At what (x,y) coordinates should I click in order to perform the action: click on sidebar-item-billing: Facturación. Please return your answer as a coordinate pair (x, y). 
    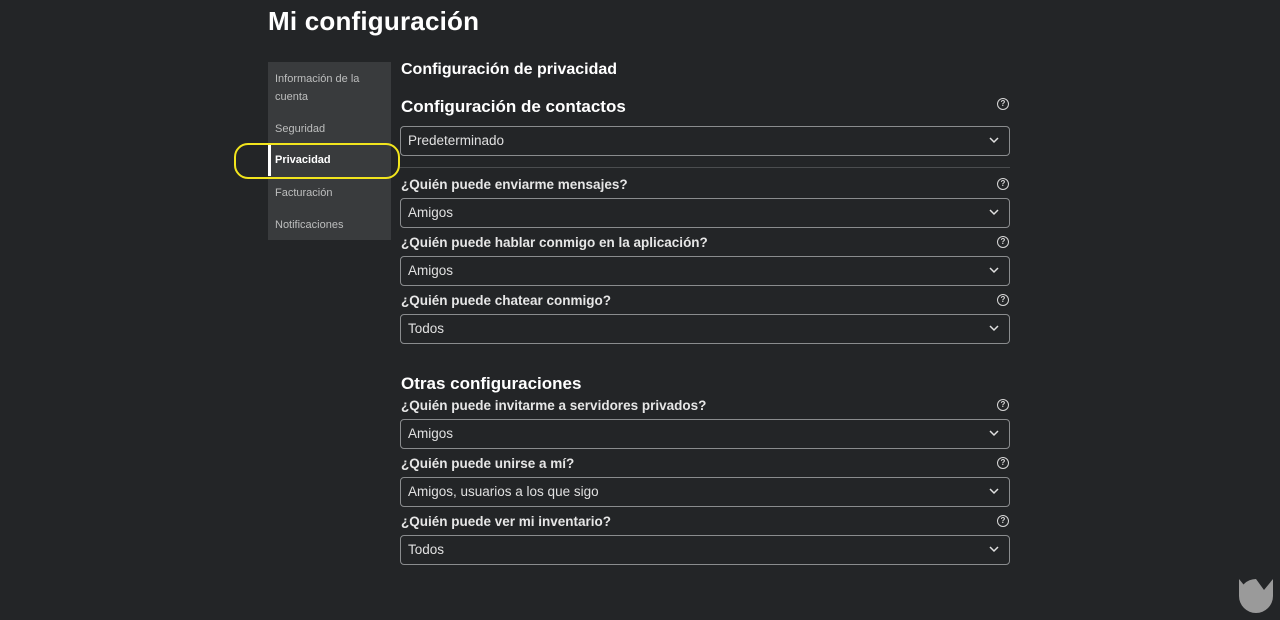
    Looking at the image, I should click on (329, 193).